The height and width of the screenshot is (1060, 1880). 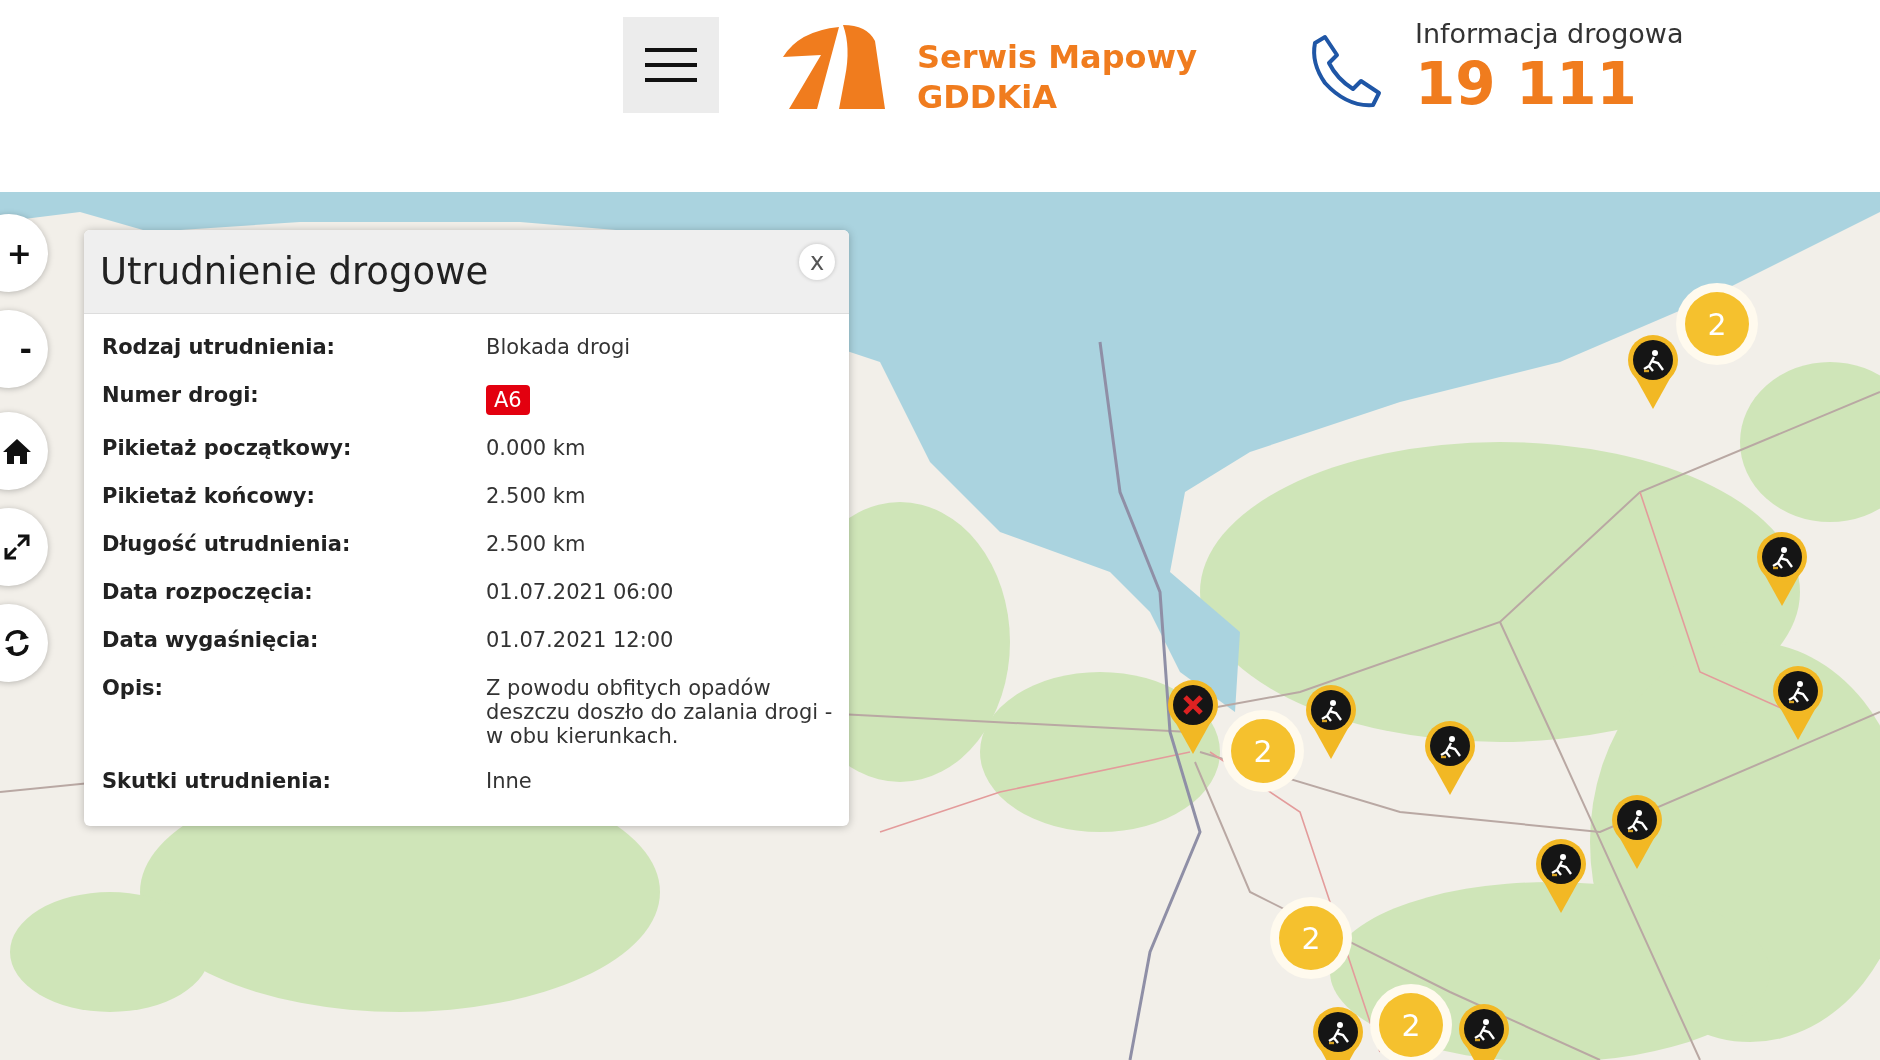 I want to click on expand-icon, so click(x=17, y=547).